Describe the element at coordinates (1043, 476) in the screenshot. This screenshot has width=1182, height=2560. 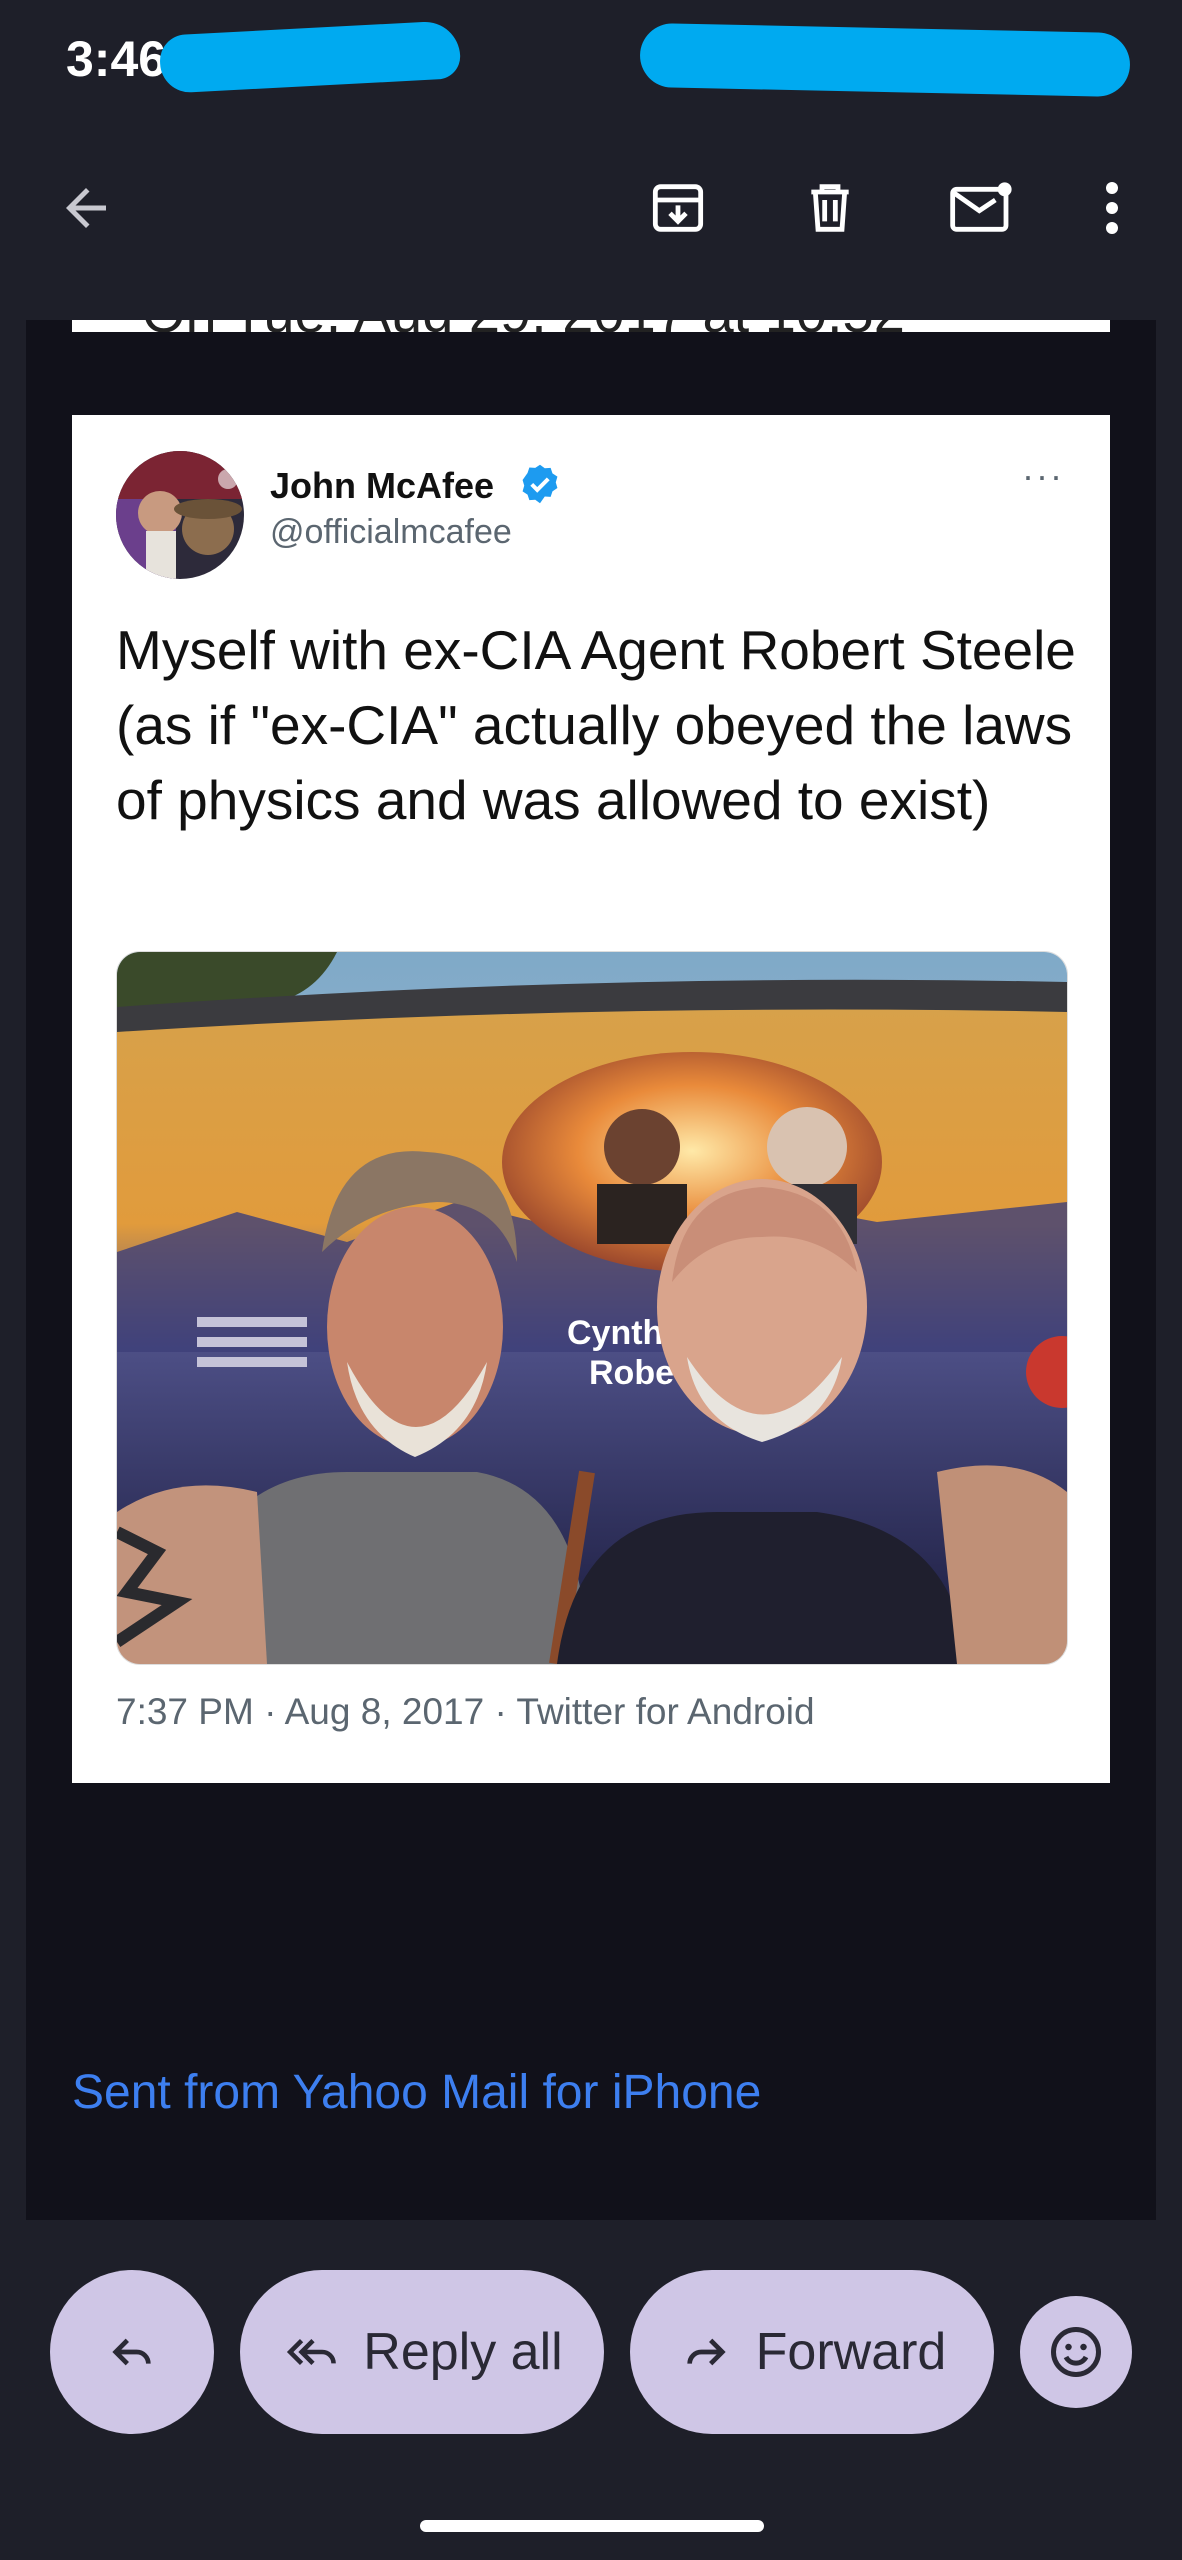
I see `tweet-more-button: ···` at that location.